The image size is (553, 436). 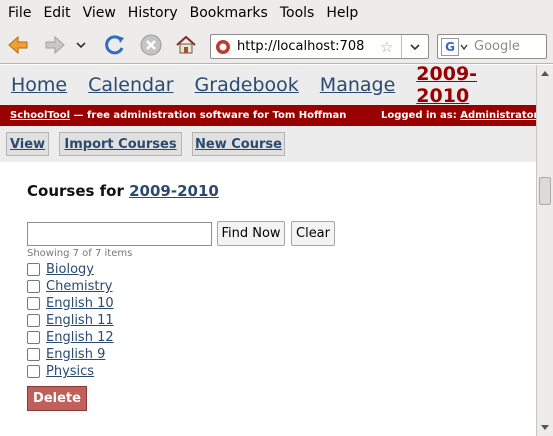 I want to click on course-row: Physics, so click(x=60, y=371).